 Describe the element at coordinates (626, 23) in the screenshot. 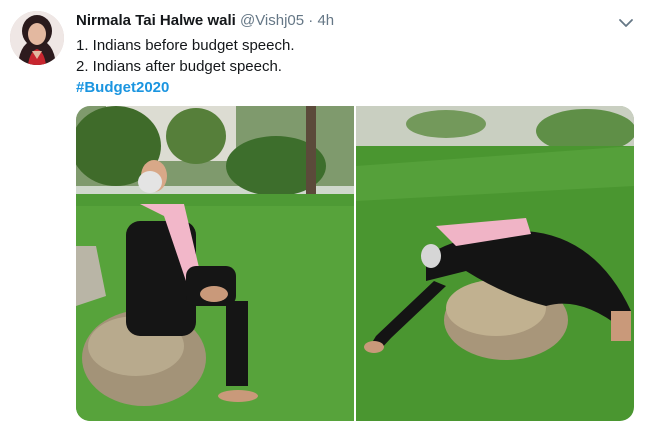

I see `chevron-down-icon` at that location.